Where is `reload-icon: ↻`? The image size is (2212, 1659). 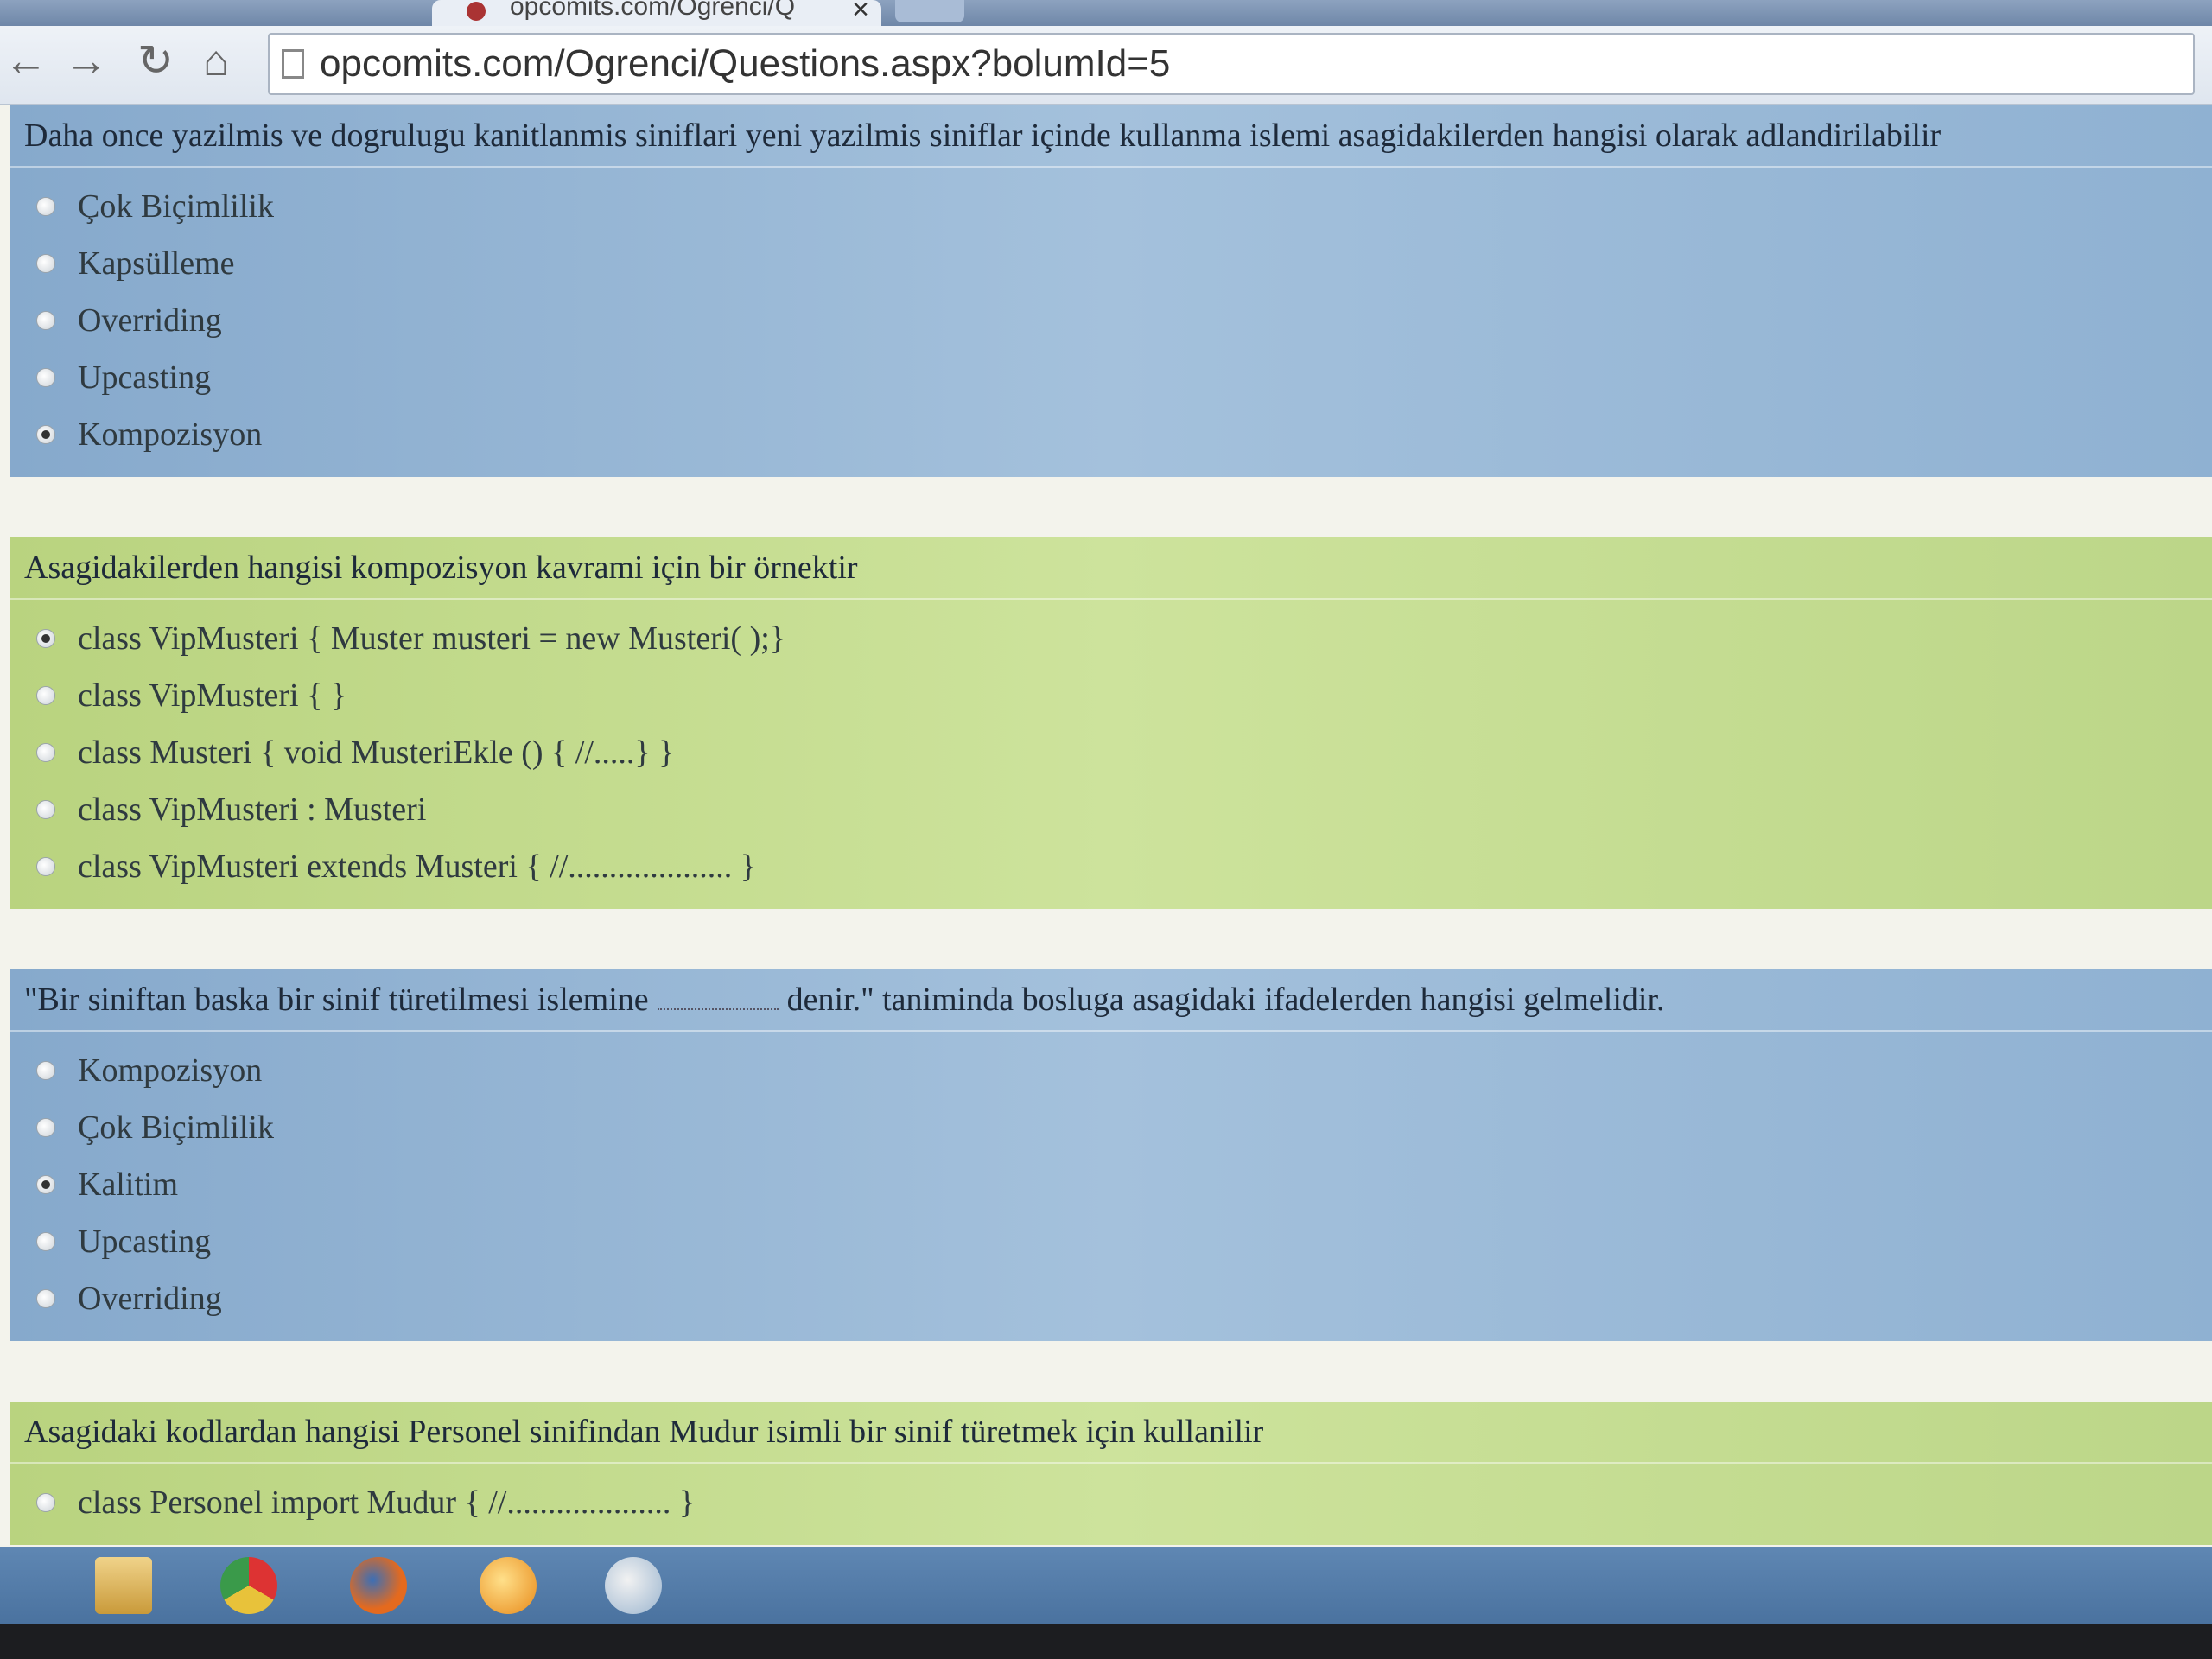
reload-icon: ↻ is located at coordinates (155, 61).